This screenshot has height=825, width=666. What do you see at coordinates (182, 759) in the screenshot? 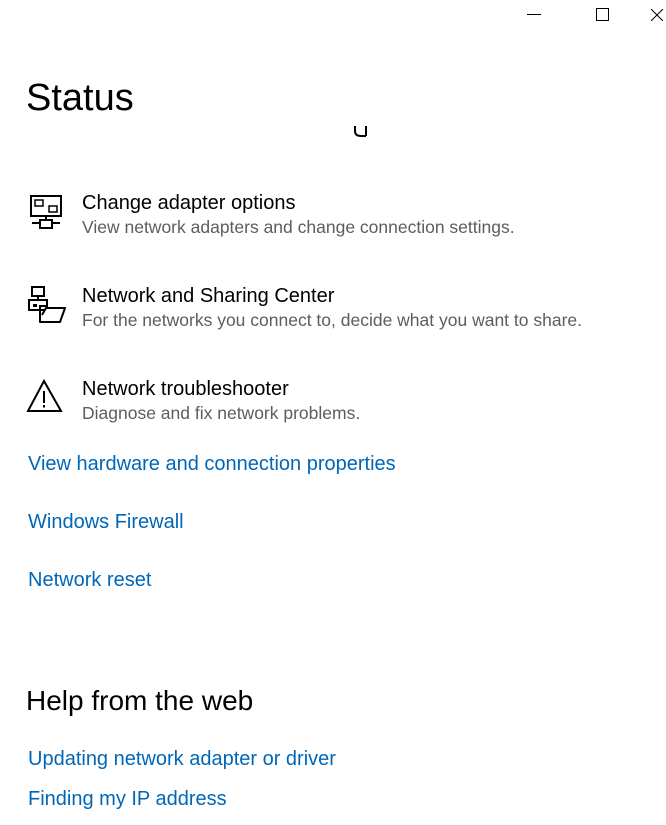
I see `updating-adapter-driver-link: Updating network adapter or driver` at bounding box center [182, 759].